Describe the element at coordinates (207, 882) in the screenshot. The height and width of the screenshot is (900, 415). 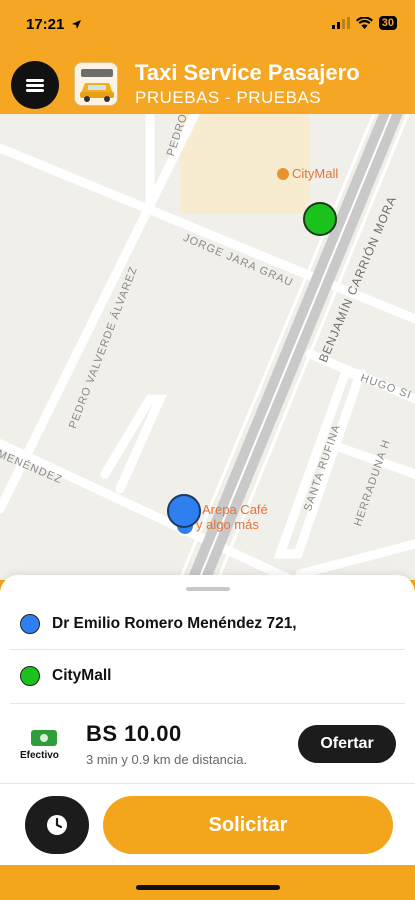
I see `bottom-bar` at that location.